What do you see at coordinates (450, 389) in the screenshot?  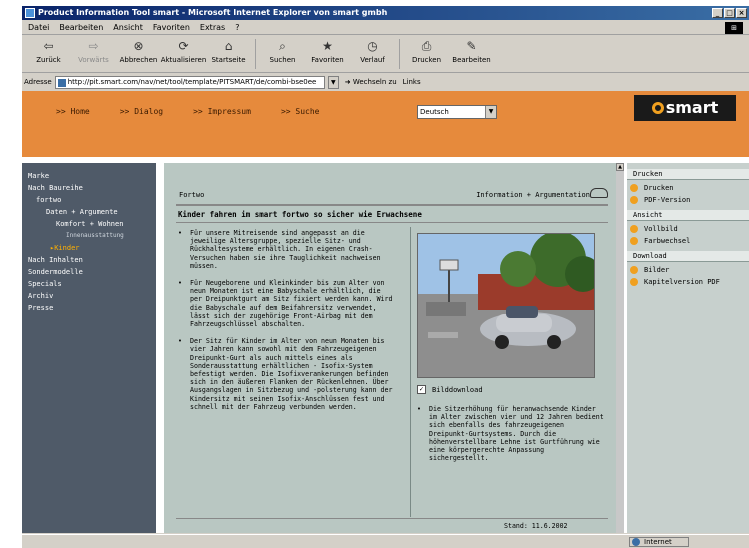 I see `bilddownload-option: ✓ Bilddownload` at bounding box center [450, 389].